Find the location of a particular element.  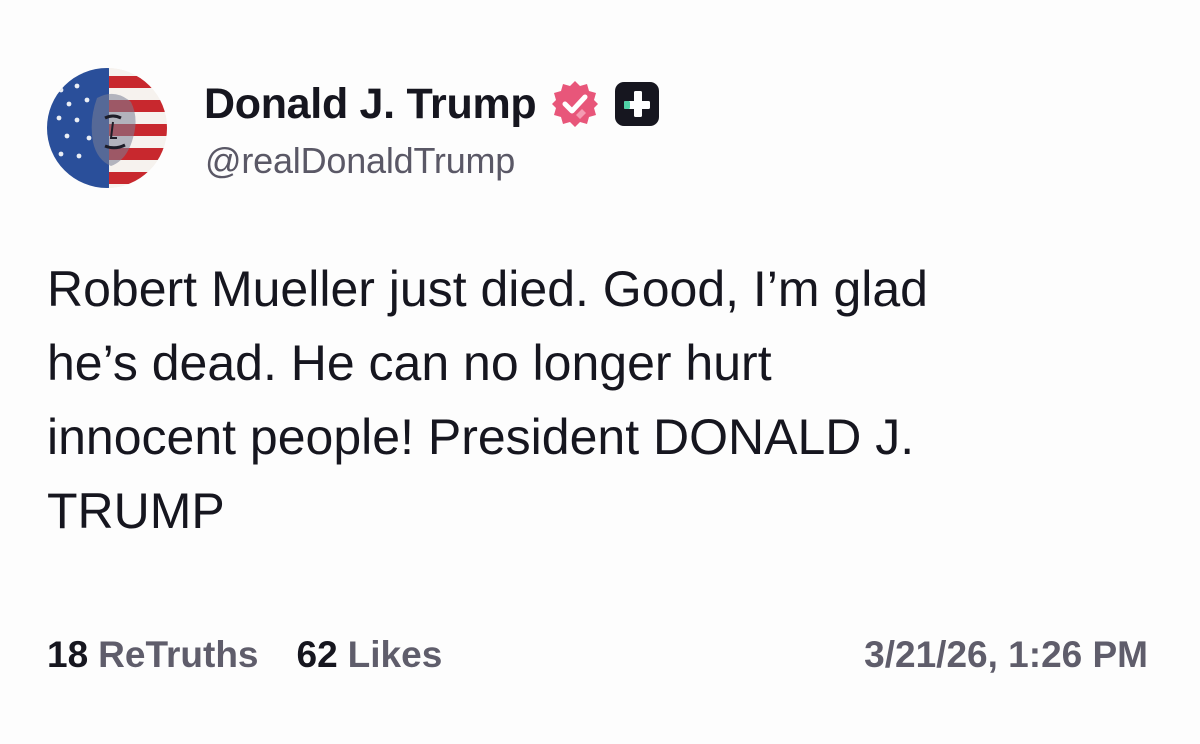

retruths-stat: 18 ReTruths is located at coordinates (153, 655).